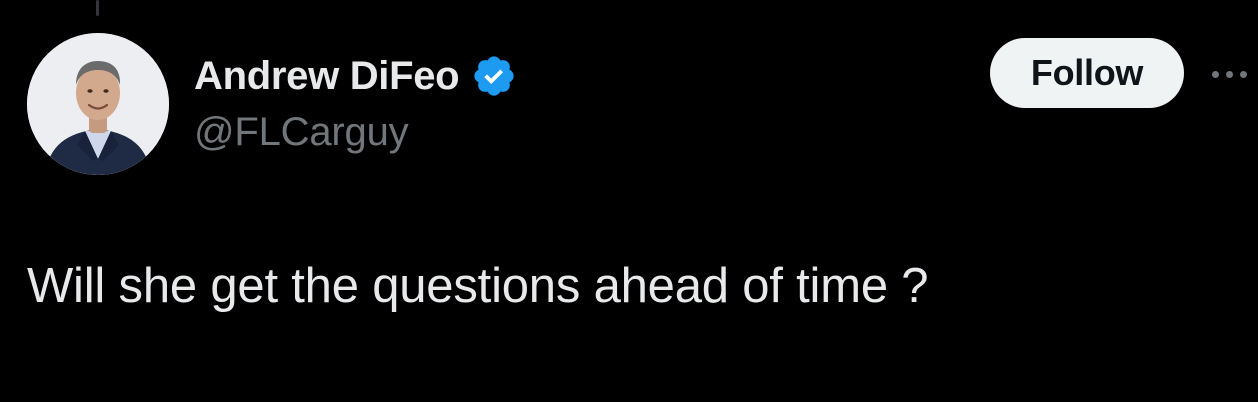  What do you see at coordinates (1235, 74) in the screenshot?
I see `more-horizontal-icon` at bounding box center [1235, 74].